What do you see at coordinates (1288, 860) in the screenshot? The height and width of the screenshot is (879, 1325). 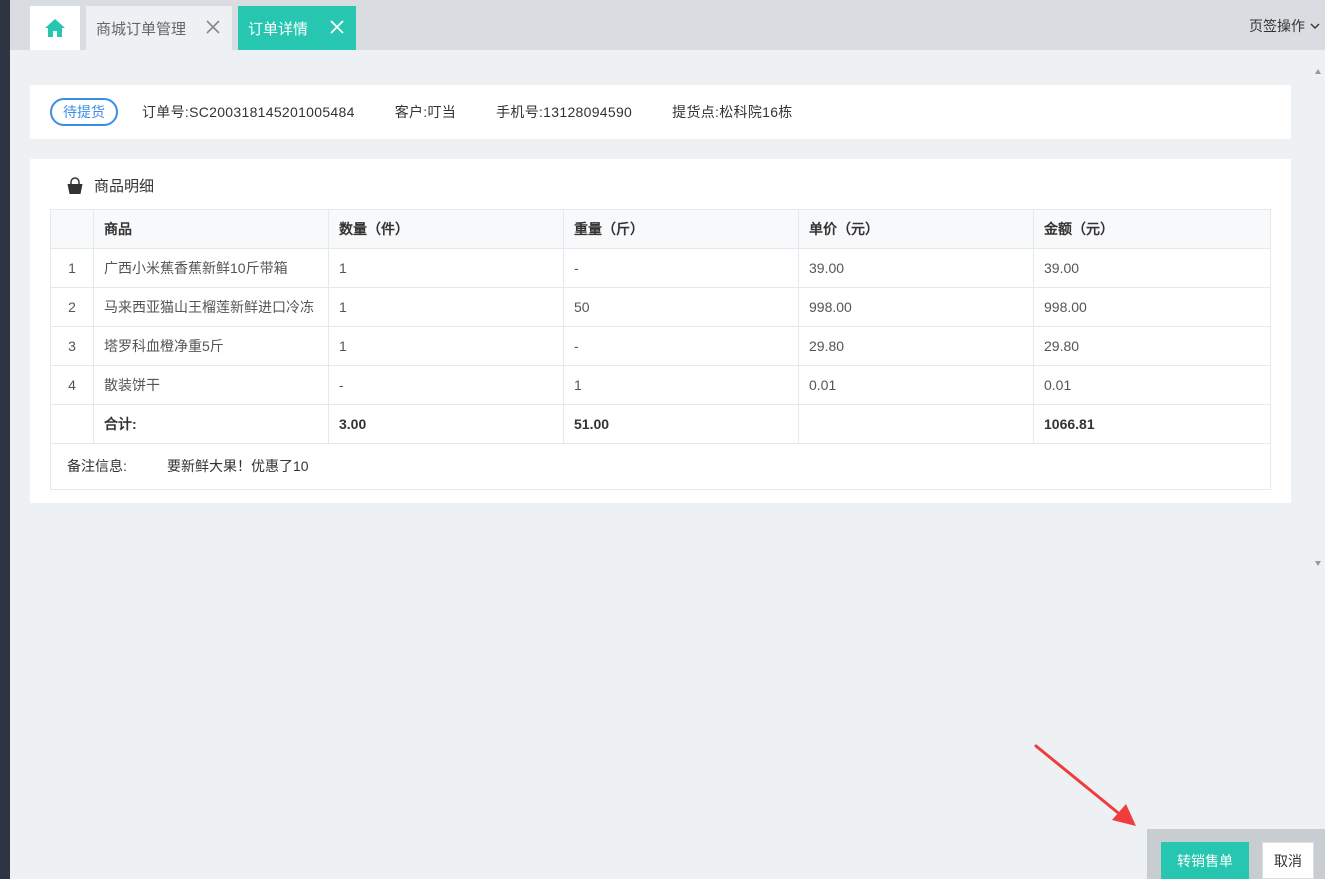 I see `cancel-button: 取消` at bounding box center [1288, 860].